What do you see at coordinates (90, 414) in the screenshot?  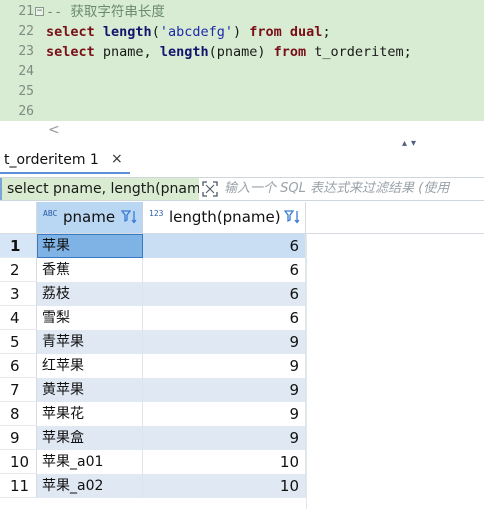 I see `cell-pname: 苹果花` at bounding box center [90, 414].